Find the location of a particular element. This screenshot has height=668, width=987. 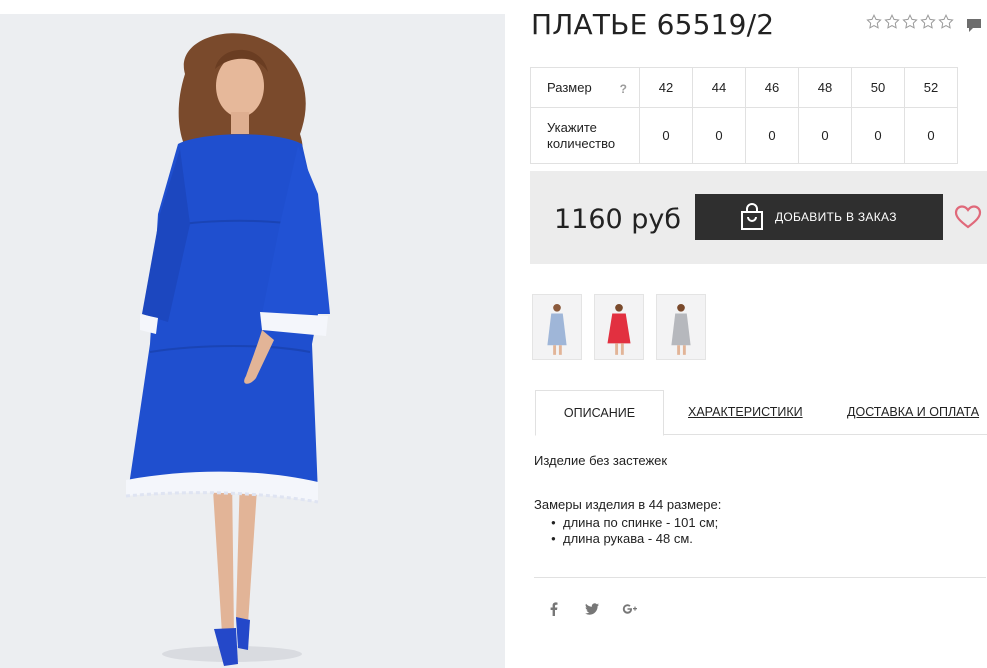

price: 1160 руб is located at coordinates (618, 219).